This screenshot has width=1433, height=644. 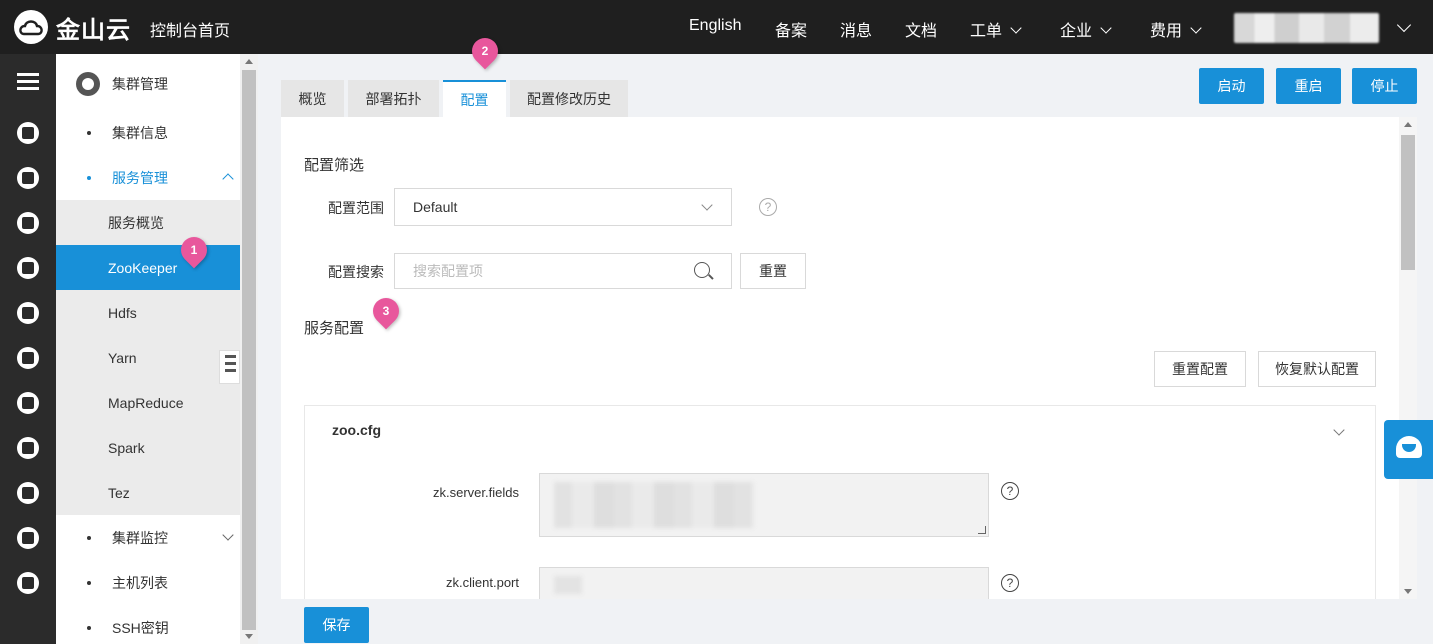 I want to click on nav-tickets: 工单, so click(x=996, y=29).